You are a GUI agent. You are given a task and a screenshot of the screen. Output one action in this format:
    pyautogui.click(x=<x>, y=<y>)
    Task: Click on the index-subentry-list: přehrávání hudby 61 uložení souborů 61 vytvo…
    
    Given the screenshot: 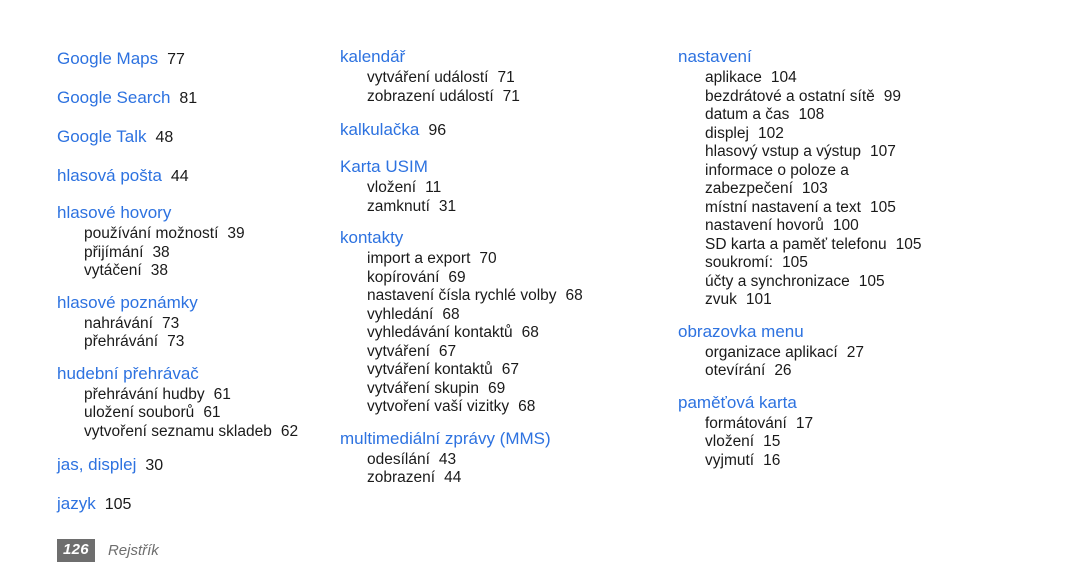 What is the action you would take?
    pyautogui.click(x=196, y=414)
    